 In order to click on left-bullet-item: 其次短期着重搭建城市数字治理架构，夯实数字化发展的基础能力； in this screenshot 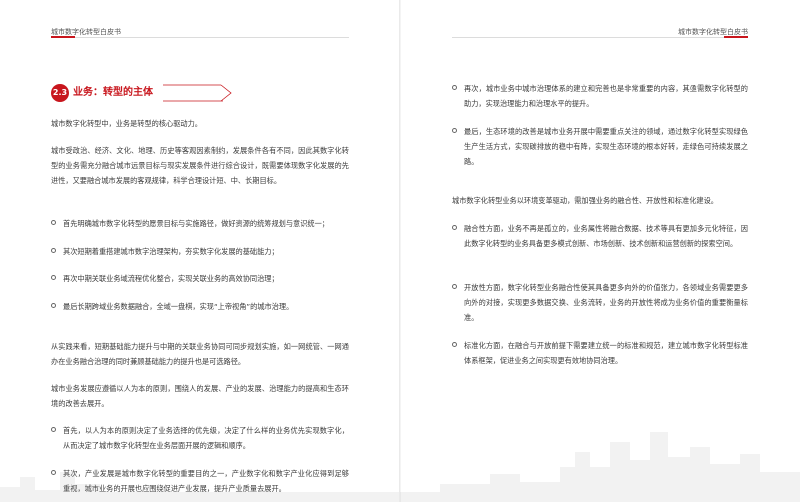, I will do `click(200, 251)`.